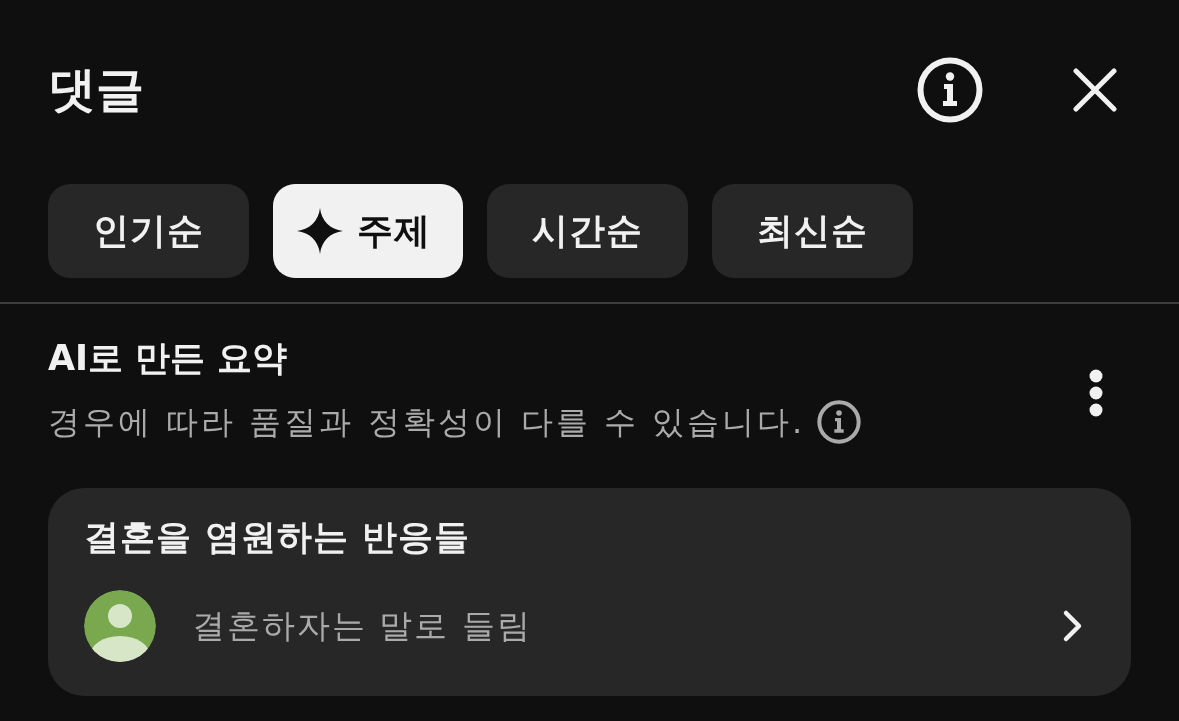 The height and width of the screenshot is (721, 1179). I want to click on summary-title: AI로 만든 요약, so click(168, 358).